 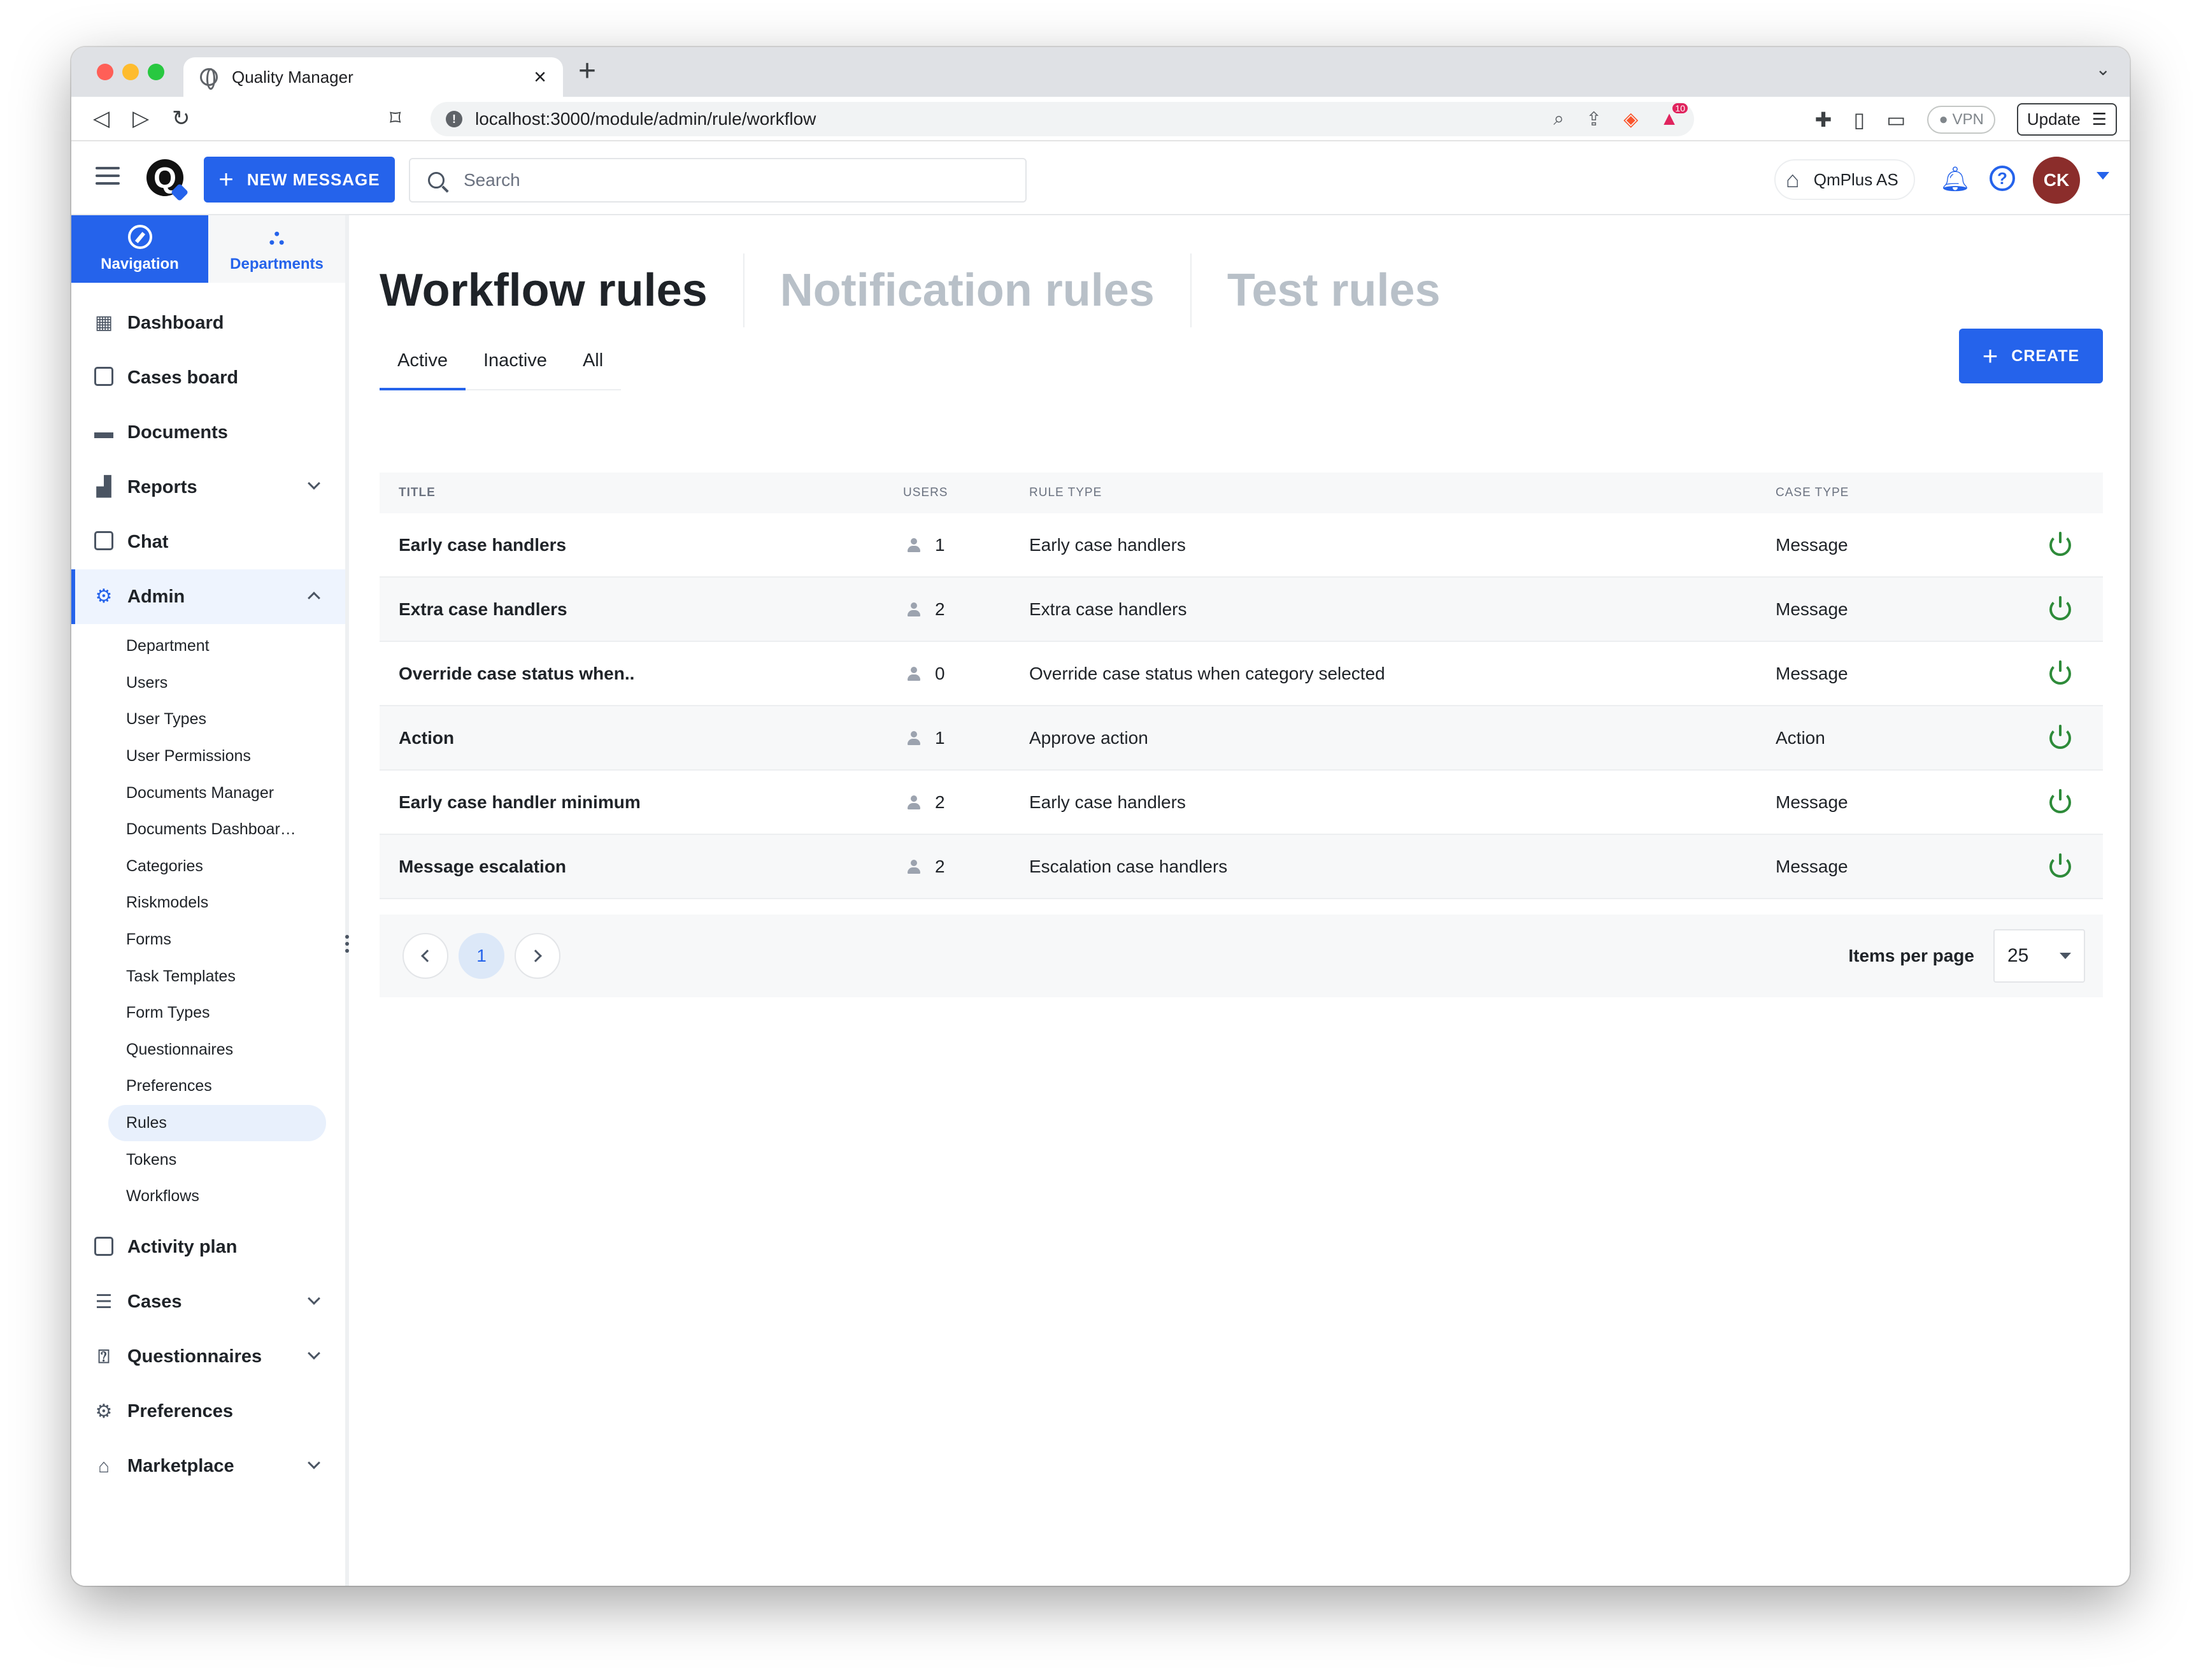 I want to click on heading-test-rules: Test rules, so click(x=1352, y=290).